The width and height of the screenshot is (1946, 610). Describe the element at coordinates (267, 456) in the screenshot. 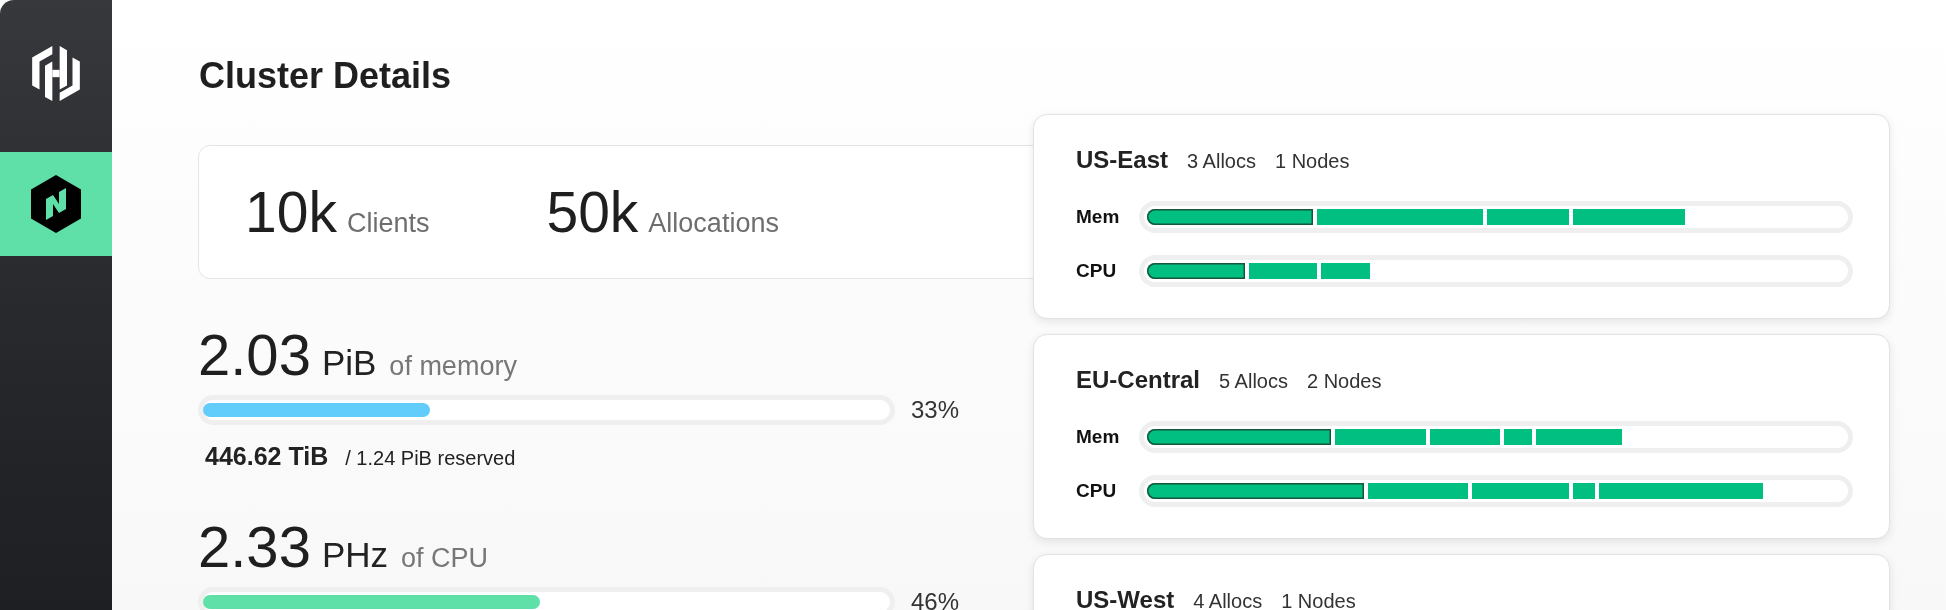

I see `used-amount: 446.62 TiB` at that location.